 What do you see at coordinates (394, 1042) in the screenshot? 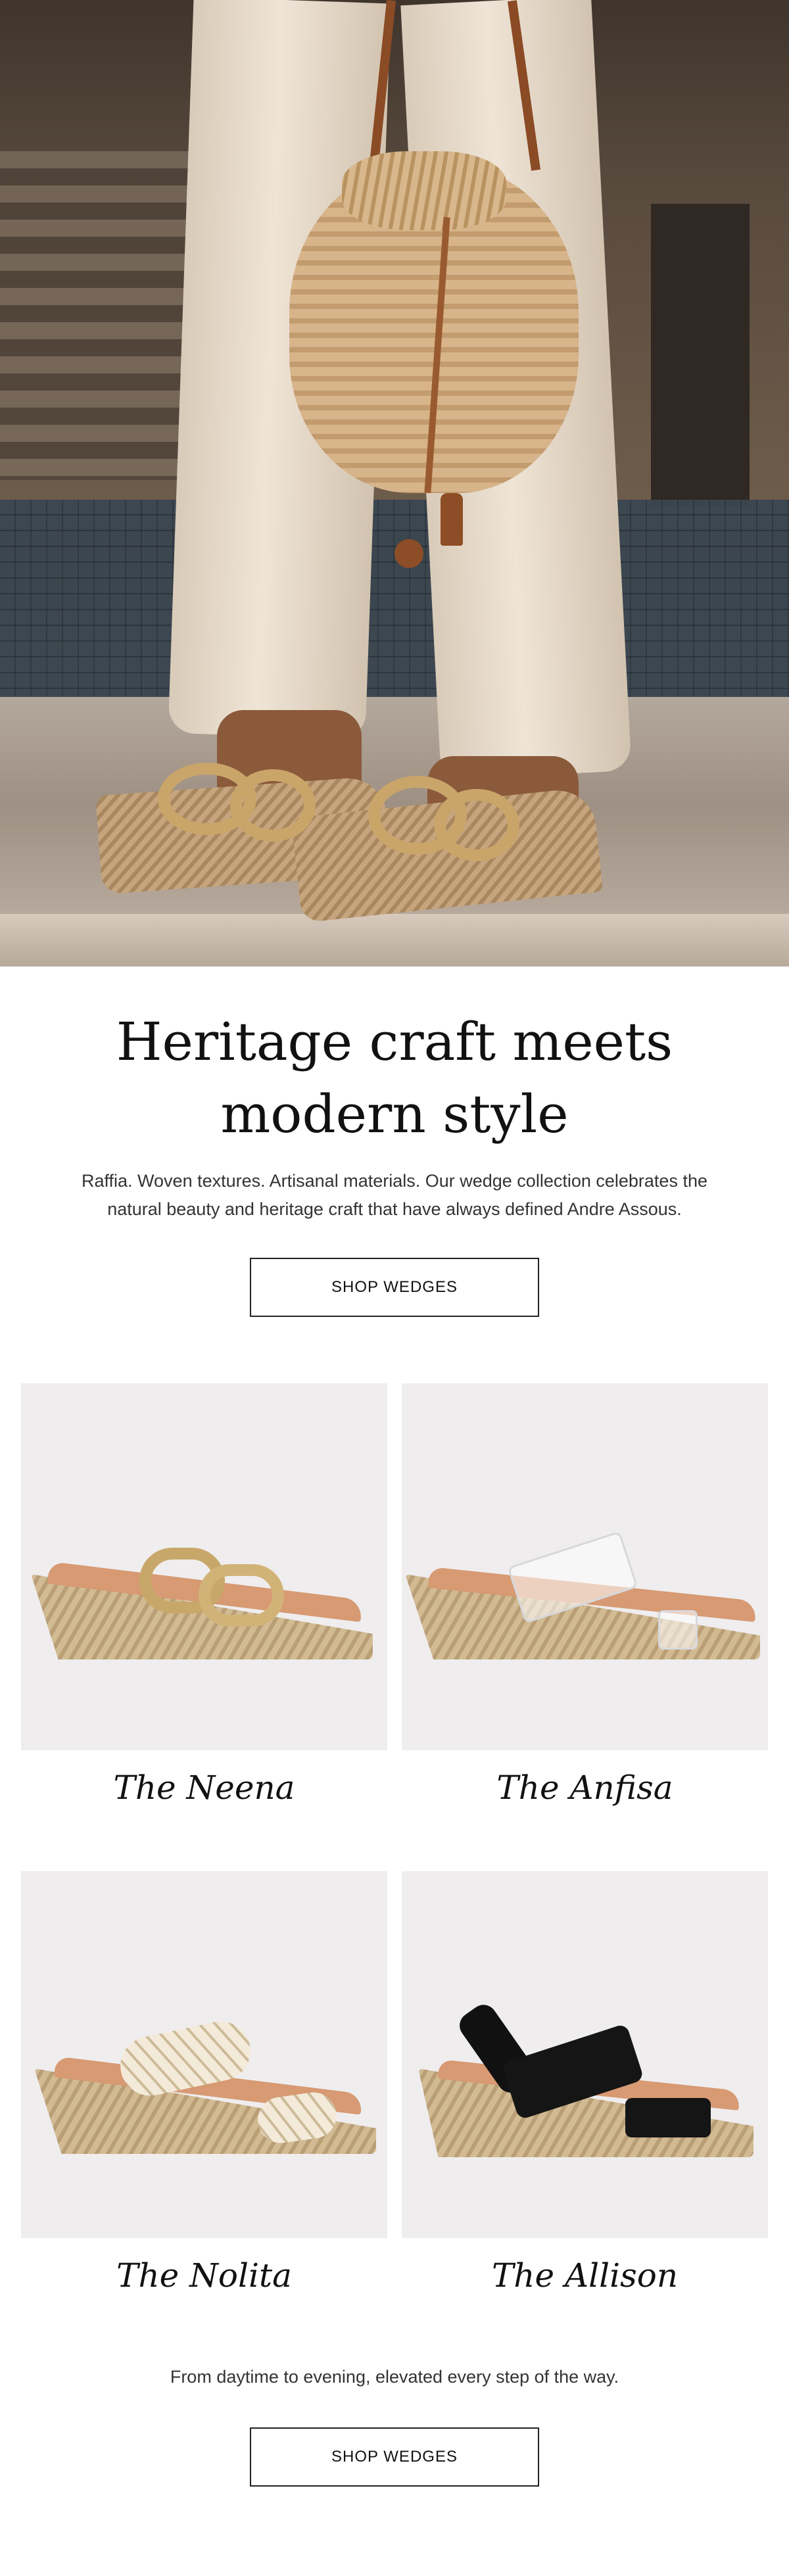
I see `headline-line-1: Heritage craft meets` at bounding box center [394, 1042].